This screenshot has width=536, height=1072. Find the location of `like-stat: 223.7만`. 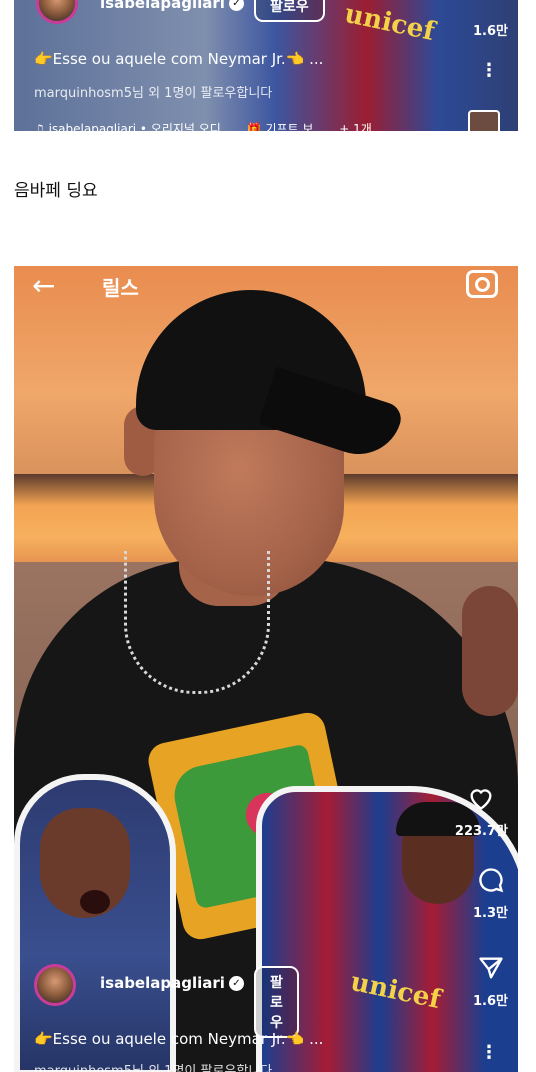

like-stat: 223.7만 is located at coordinates (481, 811).